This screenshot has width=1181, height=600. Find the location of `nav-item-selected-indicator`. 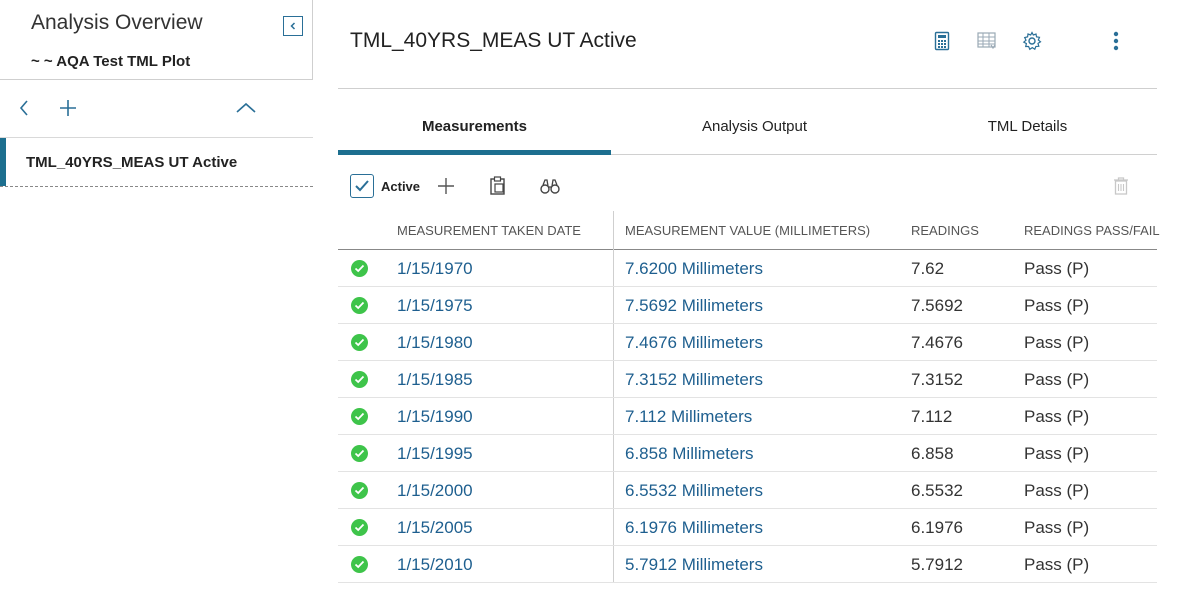

nav-item-selected-indicator is located at coordinates (3, 162).